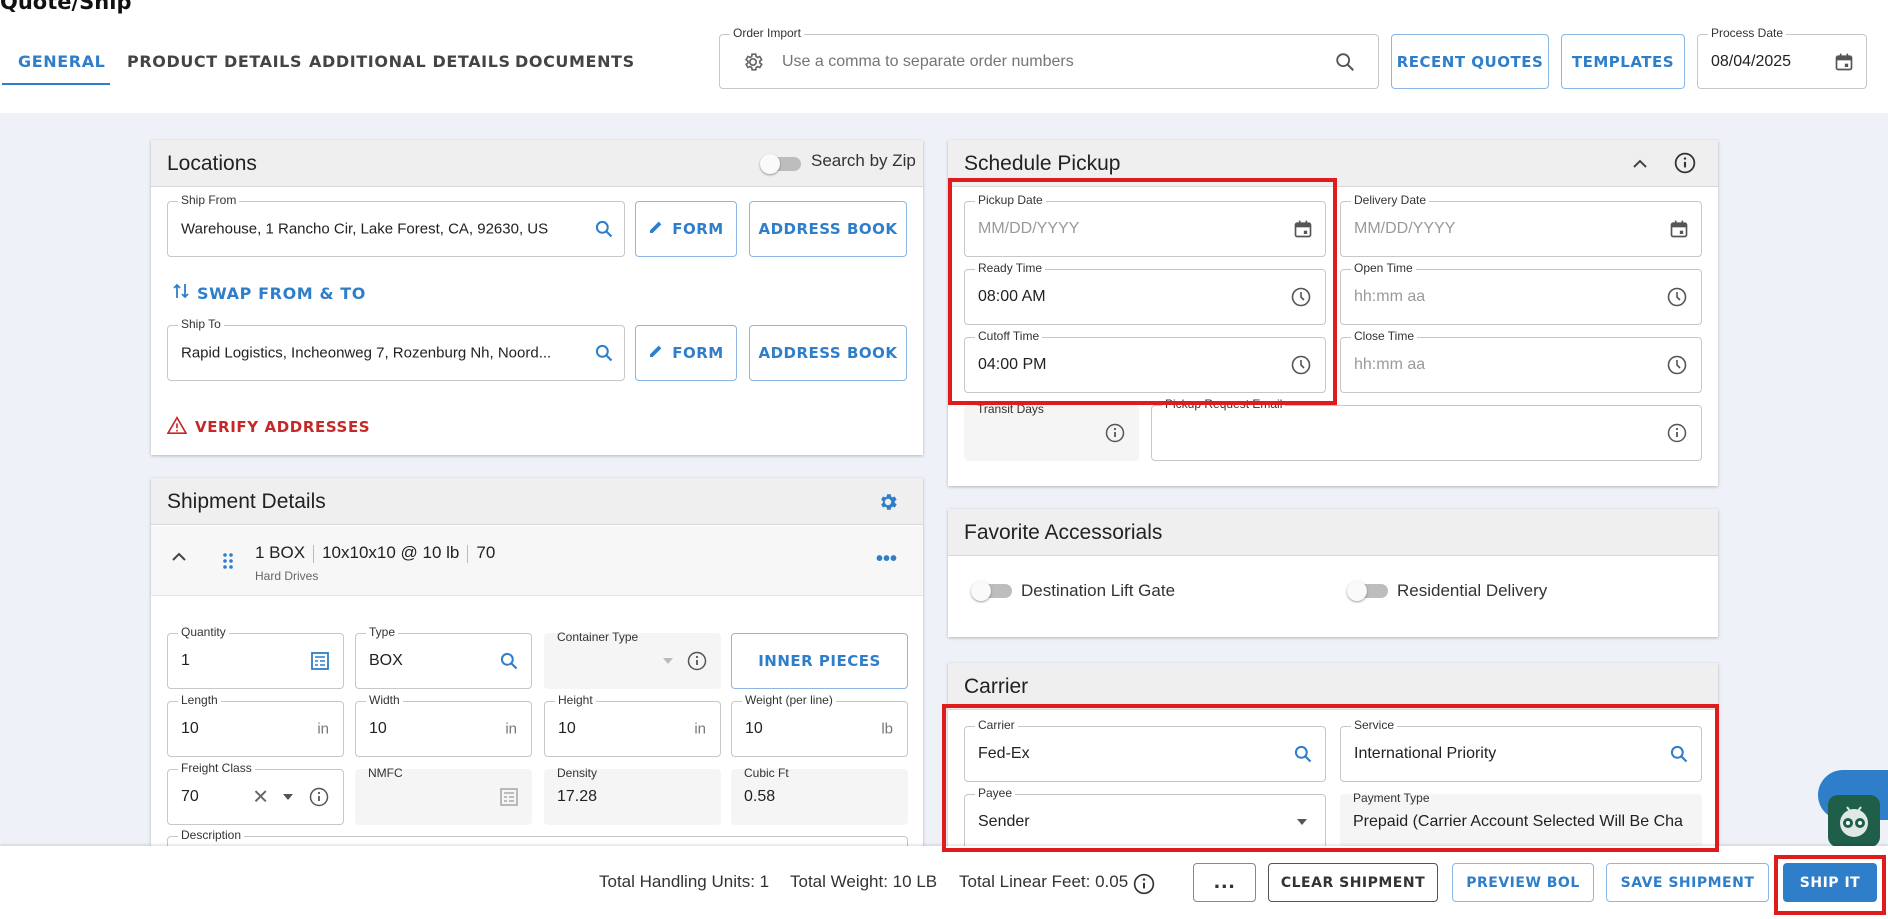  I want to click on open-time-placeholder: hh:mm aa, so click(1390, 296).